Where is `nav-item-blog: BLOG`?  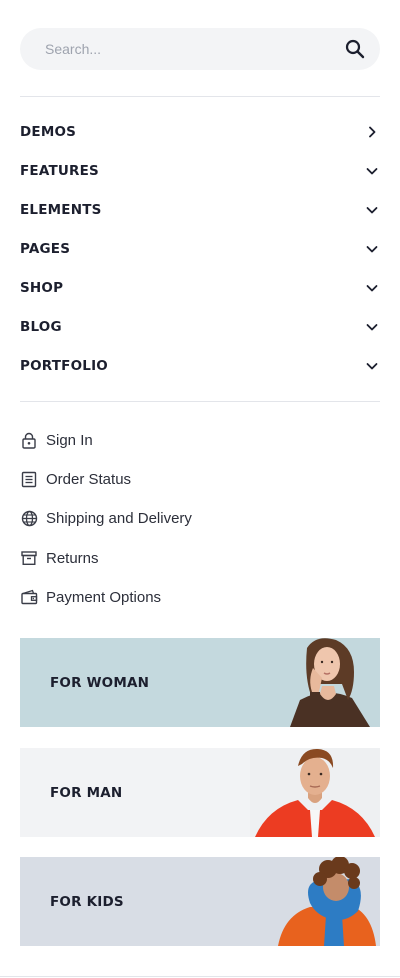
nav-item-blog: BLOG is located at coordinates (200, 326).